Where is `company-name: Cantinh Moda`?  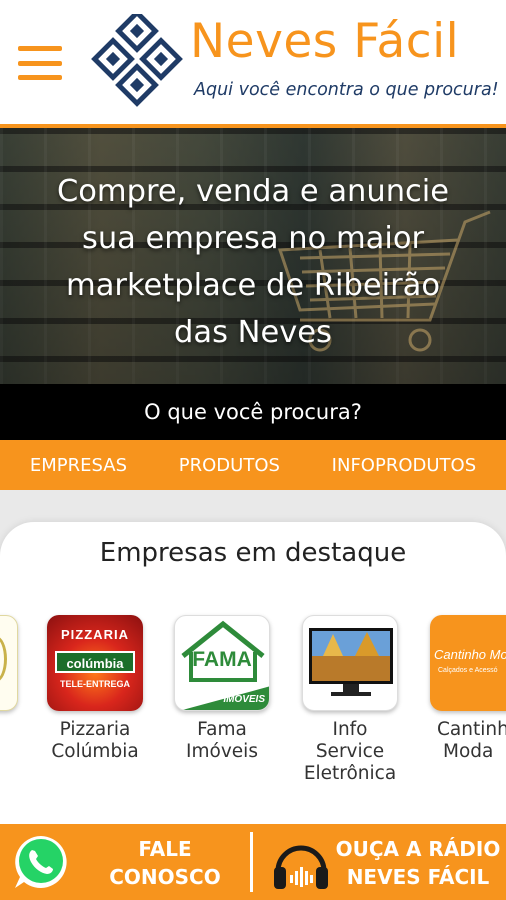 company-name: Cantinh Moda is located at coordinates (464, 741).